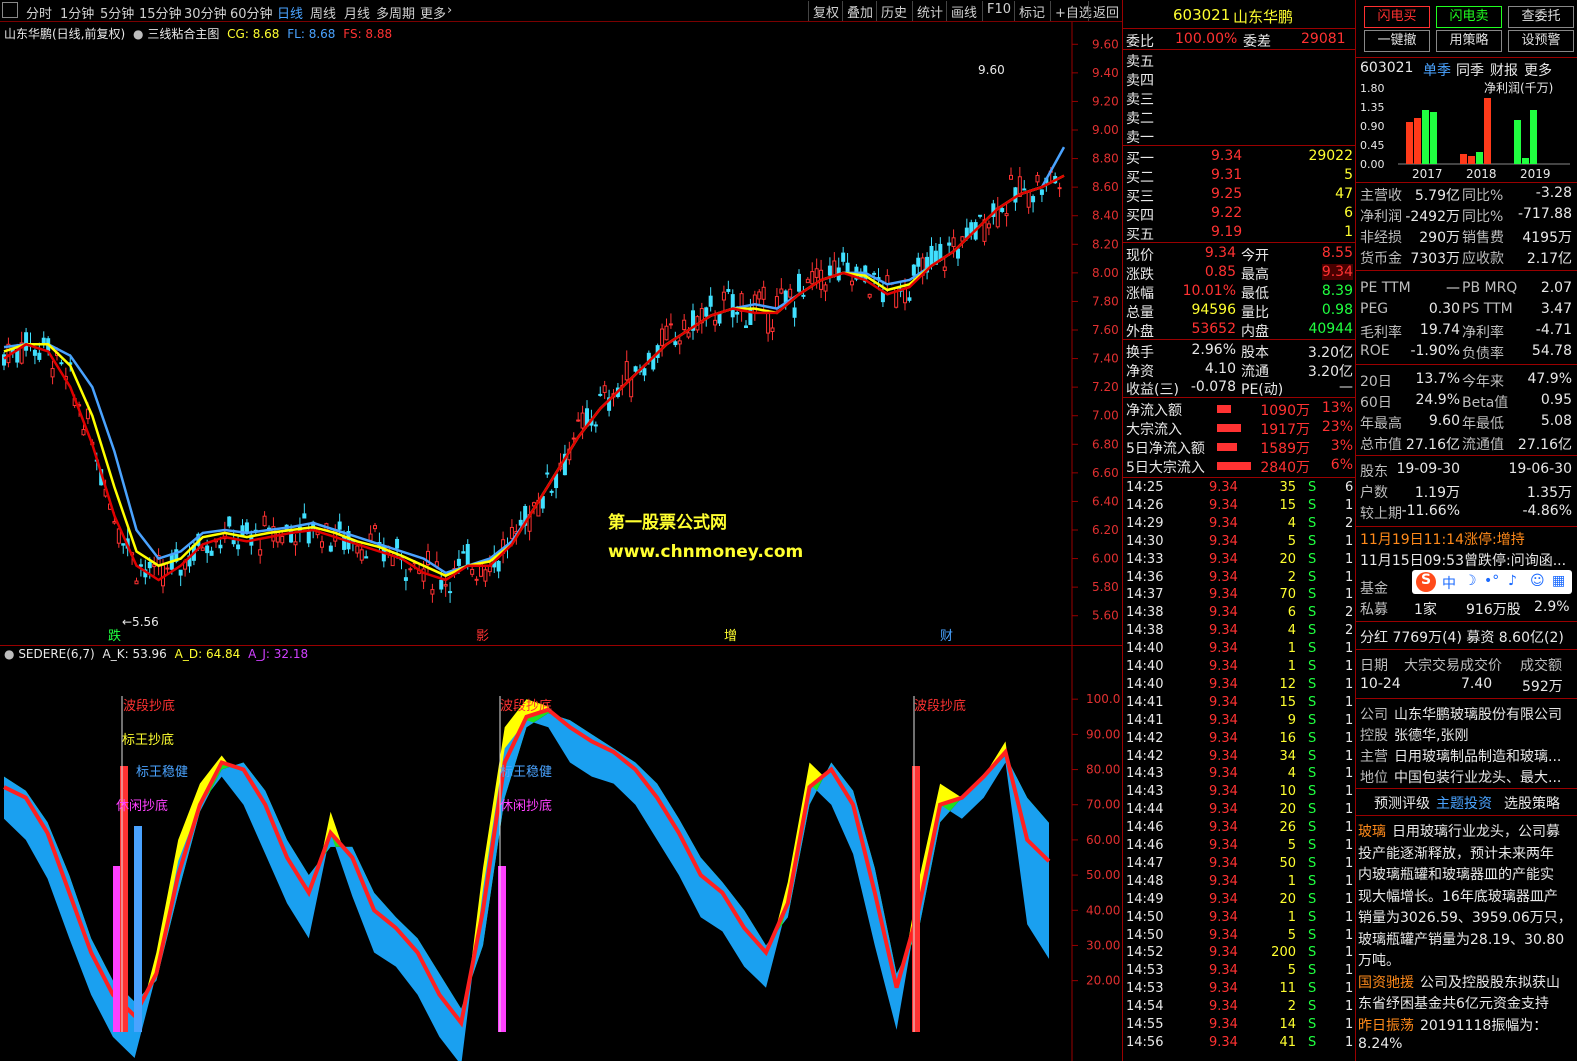 The height and width of the screenshot is (1061, 1577). I want to click on tab-more: 更多, so click(1538, 70).